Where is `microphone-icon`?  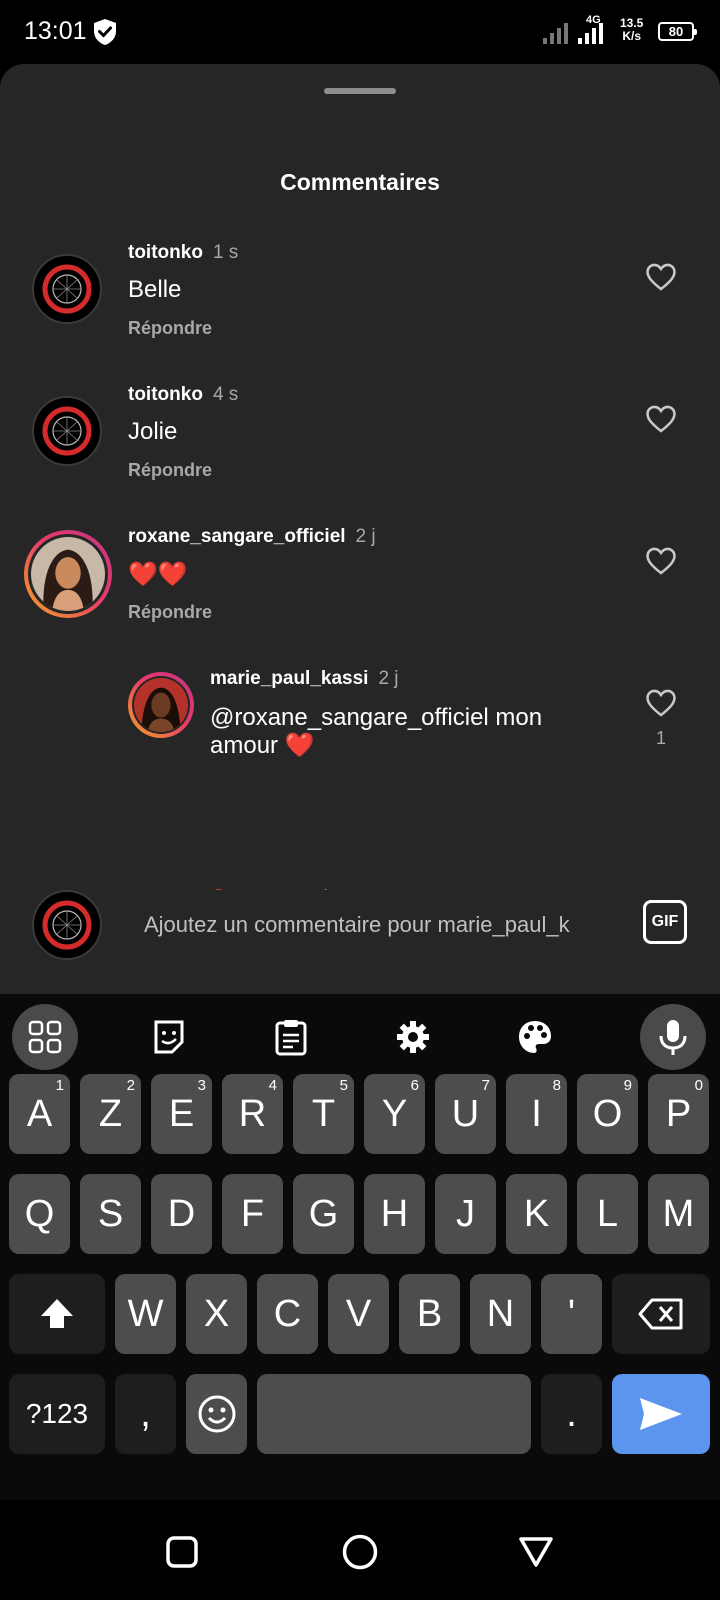 microphone-icon is located at coordinates (673, 1037).